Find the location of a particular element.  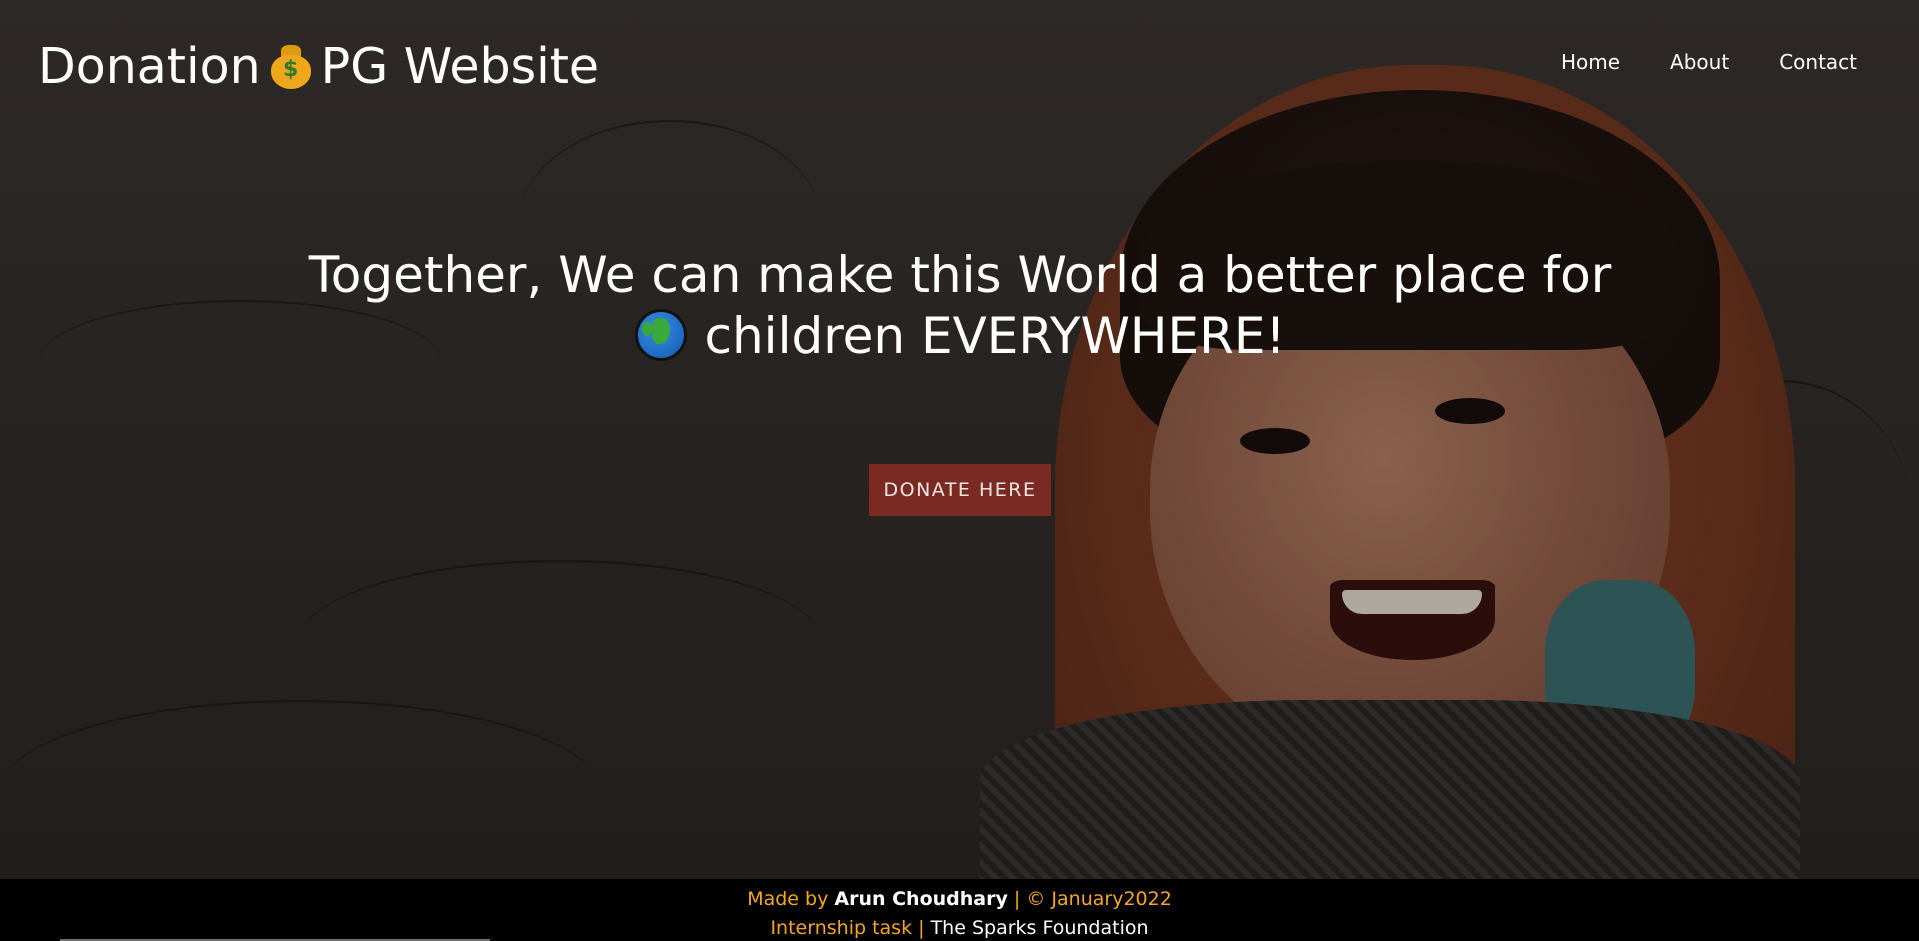

footer-internship: Internship task | The Sparks Foundation is located at coordinates (959, 928).